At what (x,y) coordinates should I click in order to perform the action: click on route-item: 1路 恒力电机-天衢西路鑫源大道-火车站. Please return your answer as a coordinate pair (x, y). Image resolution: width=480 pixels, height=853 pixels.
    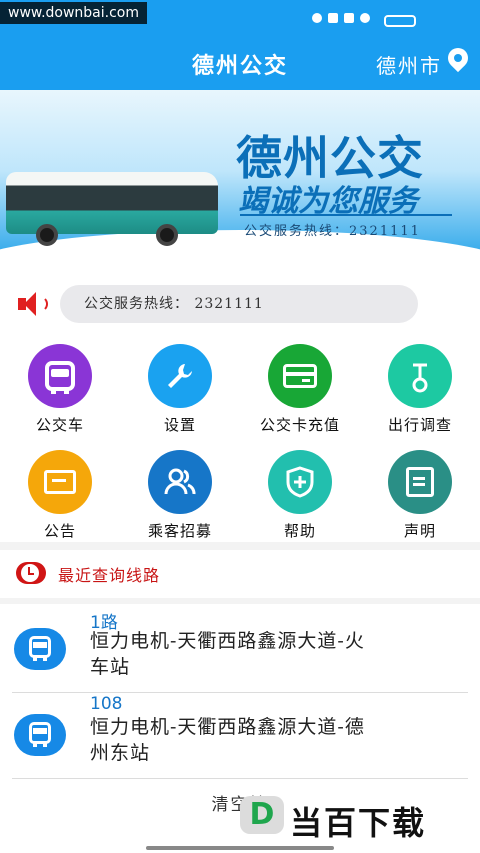
    Looking at the image, I should click on (240, 649).